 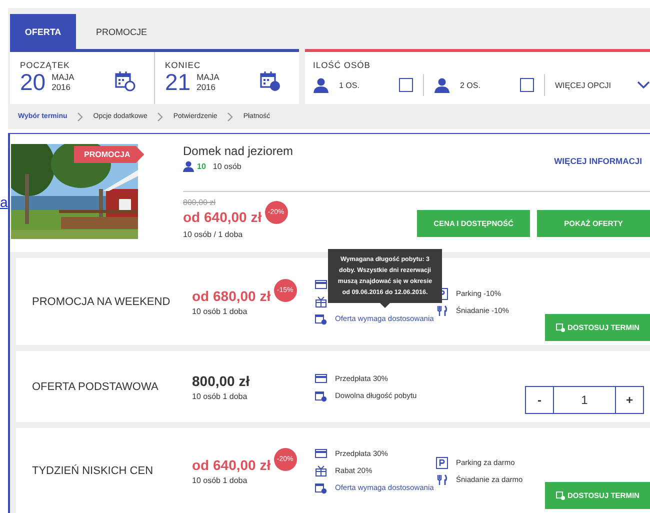 I want to click on option-label: 2 OS., so click(x=471, y=85).